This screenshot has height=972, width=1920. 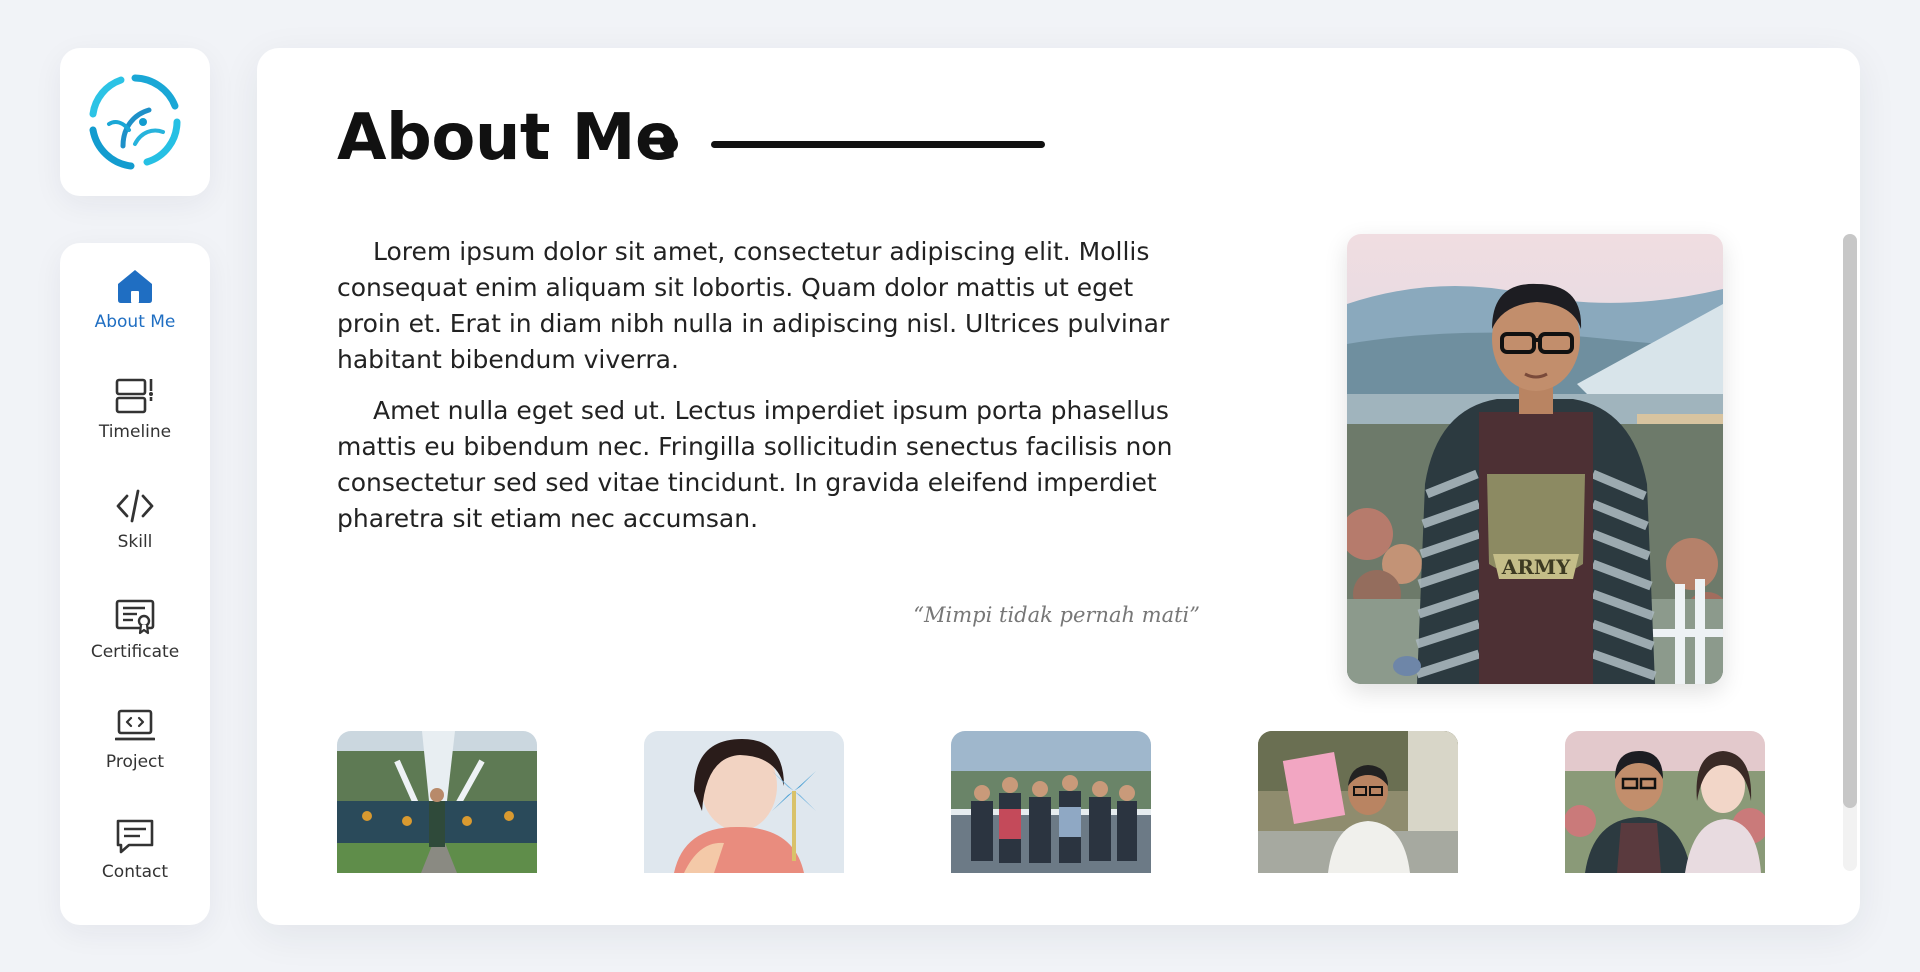 I want to click on sidebar-item-about-me: About Me, so click(x=135, y=299).